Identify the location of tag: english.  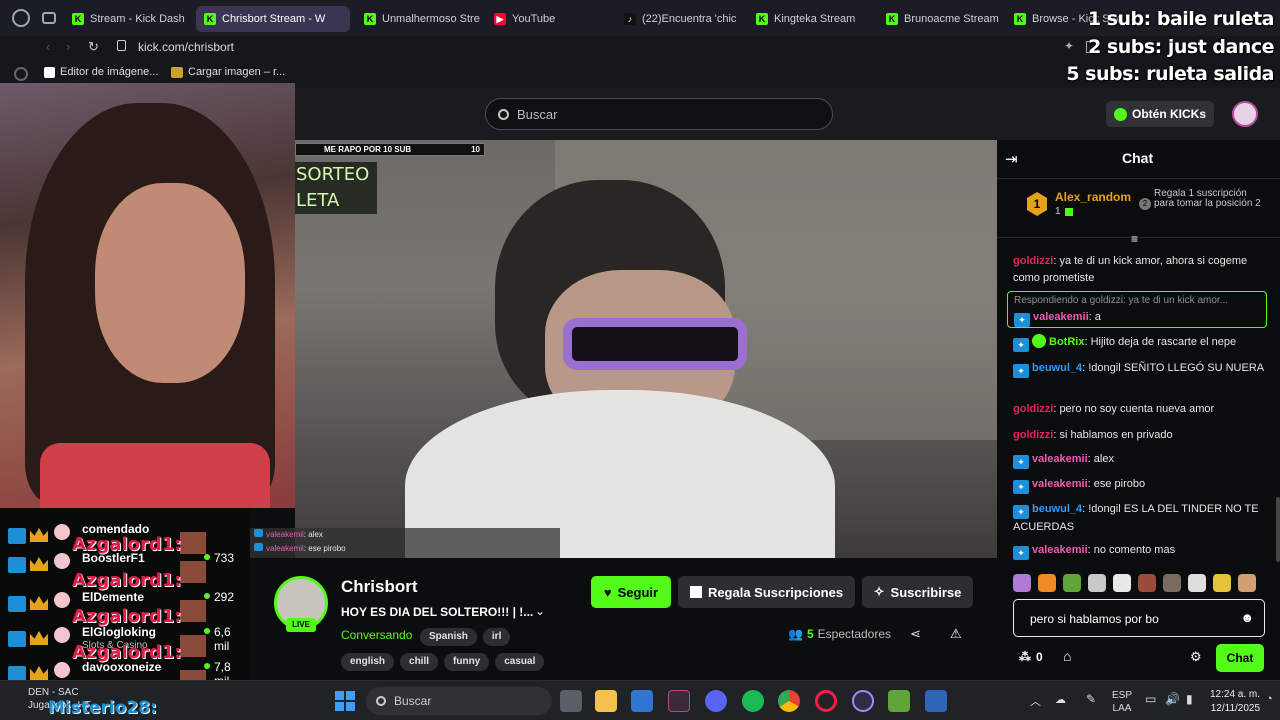
(368, 662).